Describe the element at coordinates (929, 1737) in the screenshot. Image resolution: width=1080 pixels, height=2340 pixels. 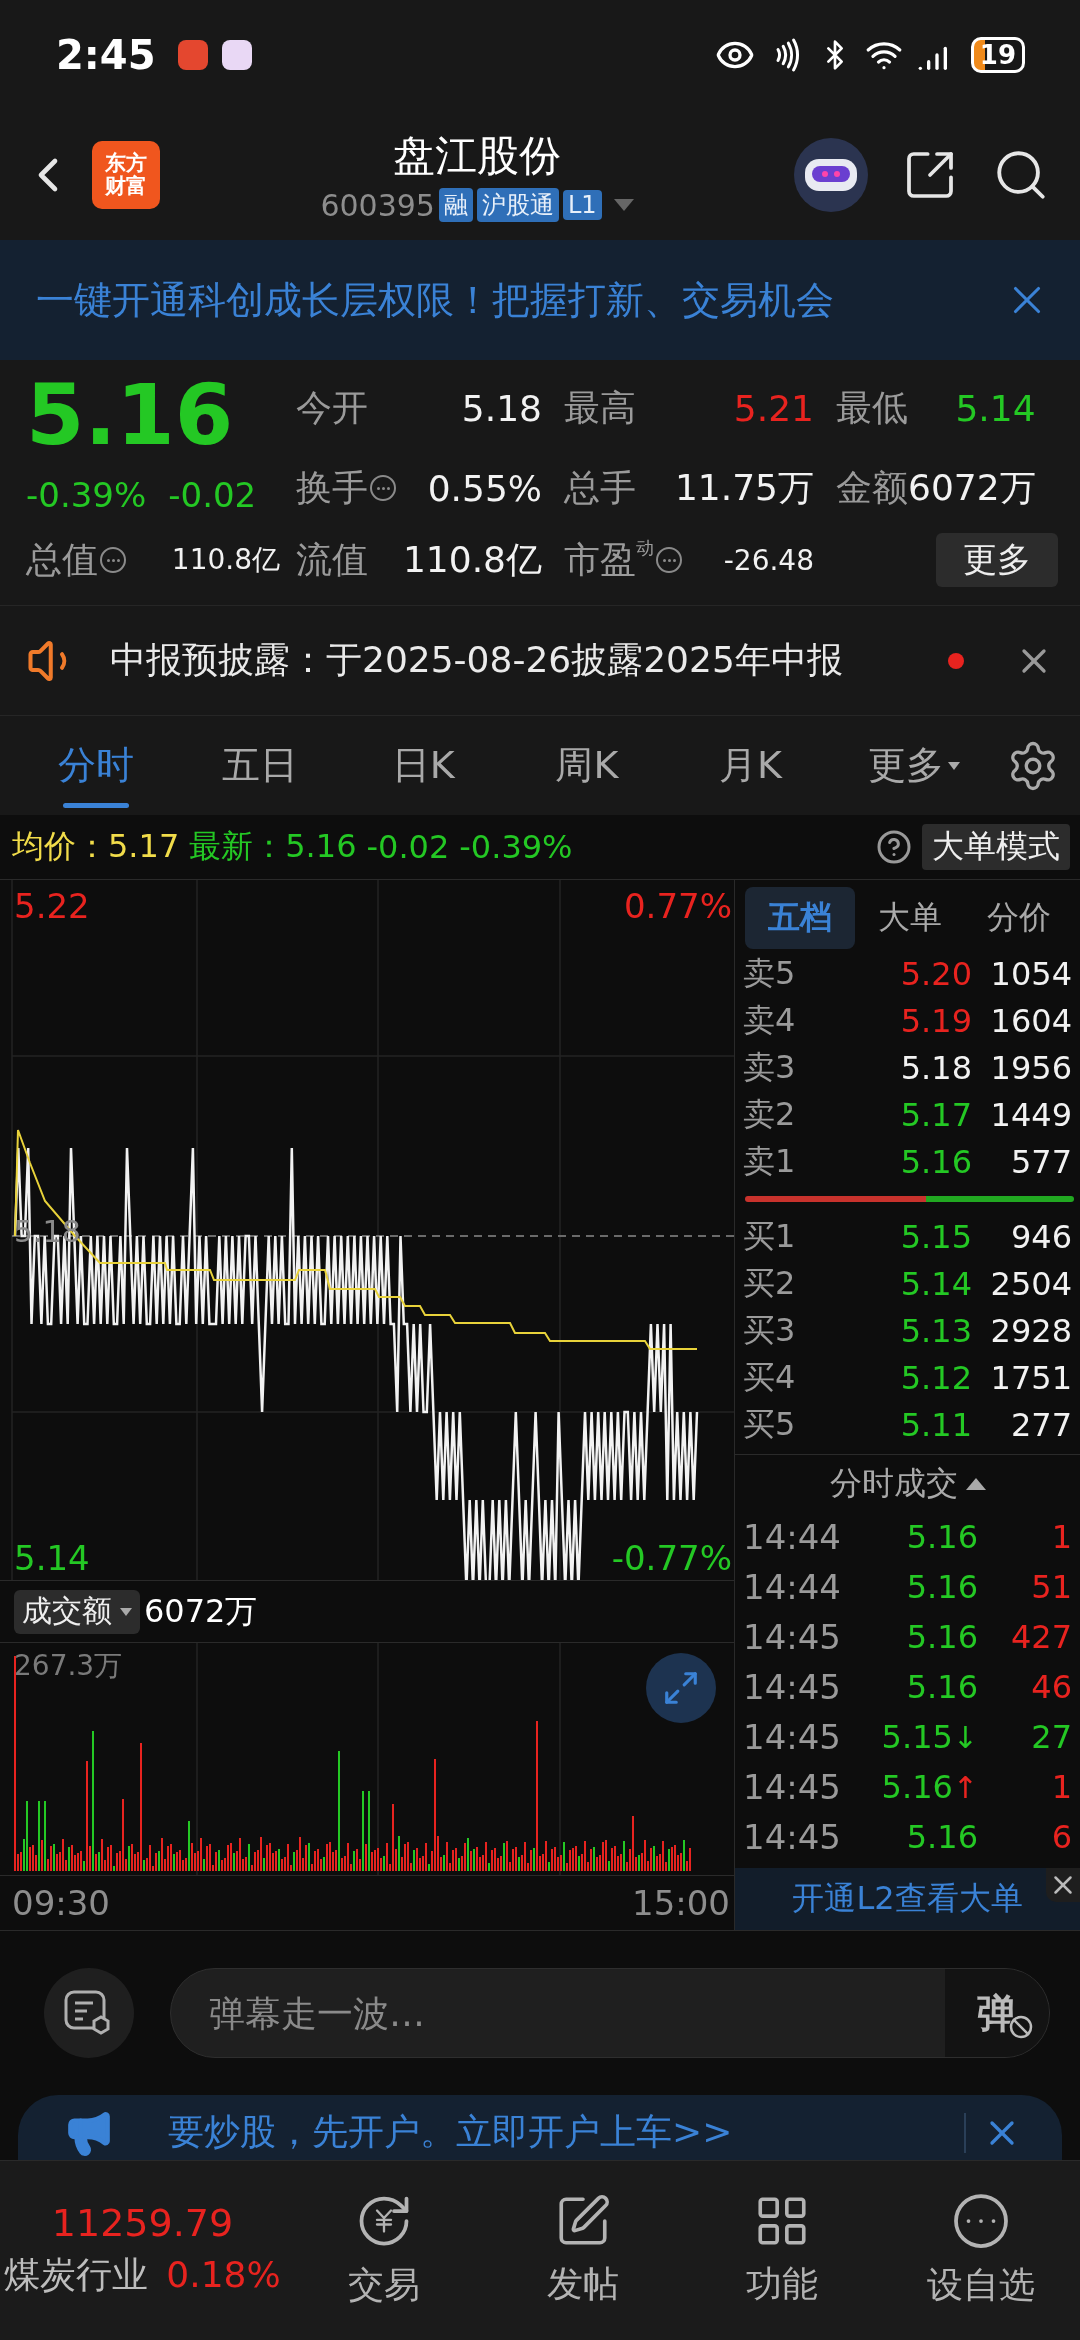
I see `trade-price: 5.15↓` at that location.